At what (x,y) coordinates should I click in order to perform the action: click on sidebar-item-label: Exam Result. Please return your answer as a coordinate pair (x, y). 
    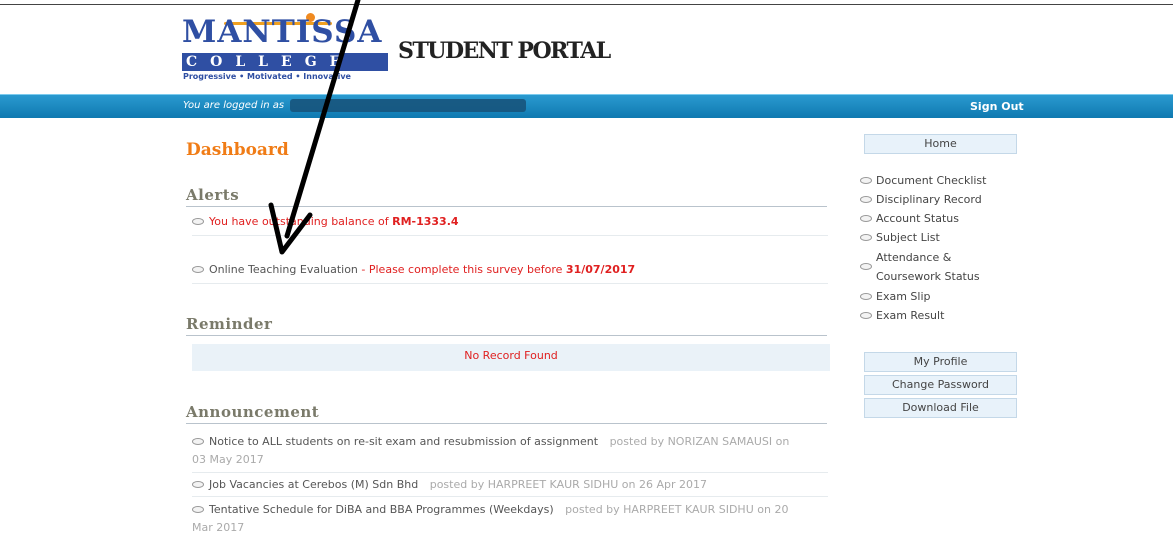
    Looking at the image, I should click on (910, 315).